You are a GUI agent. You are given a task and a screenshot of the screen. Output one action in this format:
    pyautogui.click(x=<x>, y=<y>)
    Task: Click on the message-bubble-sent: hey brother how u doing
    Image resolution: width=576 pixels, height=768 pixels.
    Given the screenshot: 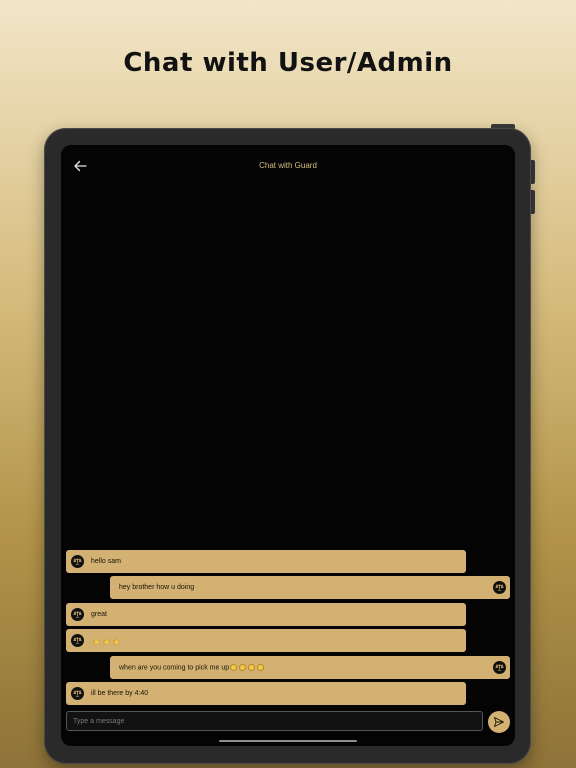 What is the action you would take?
    pyautogui.click(x=310, y=587)
    